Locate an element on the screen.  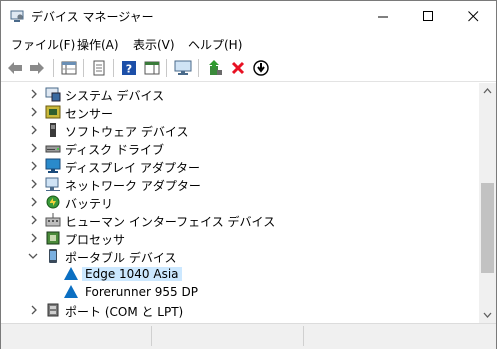
forward-arrow-icon is located at coordinates (37, 68).